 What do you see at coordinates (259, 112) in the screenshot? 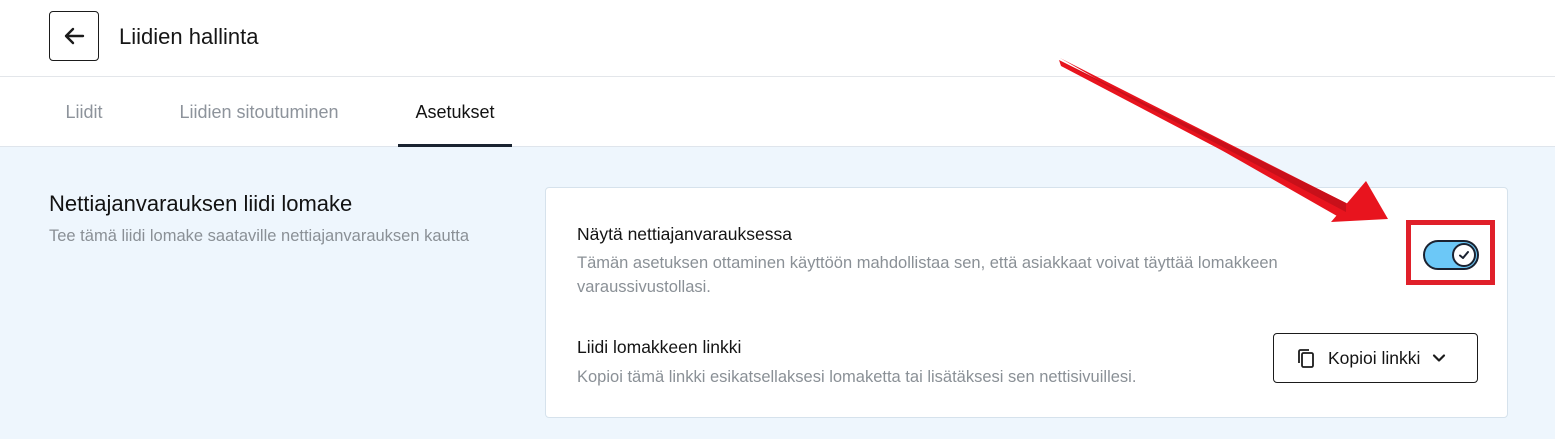
I see `tab-liidien-sitoutuminen: Liidien sitoutuminen` at bounding box center [259, 112].